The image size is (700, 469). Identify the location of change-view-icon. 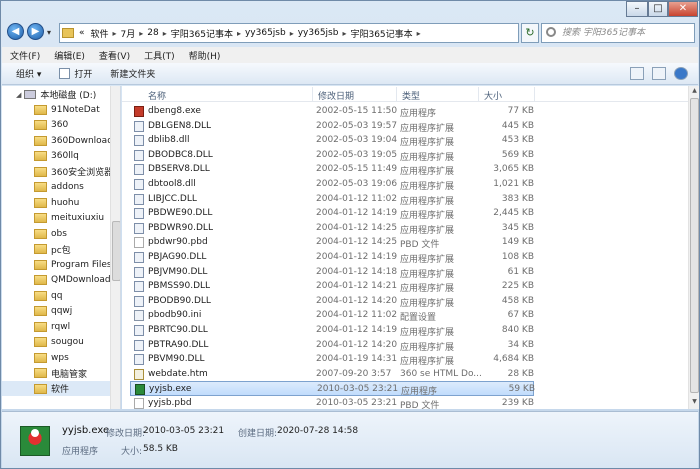
(637, 73).